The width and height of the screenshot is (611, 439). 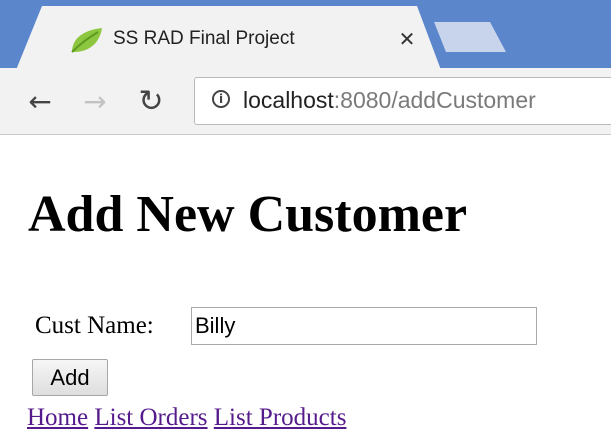 What do you see at coordinates (364, 326) in the screenshot?
I see `cust-name-input` at bounding box center [364, 326].